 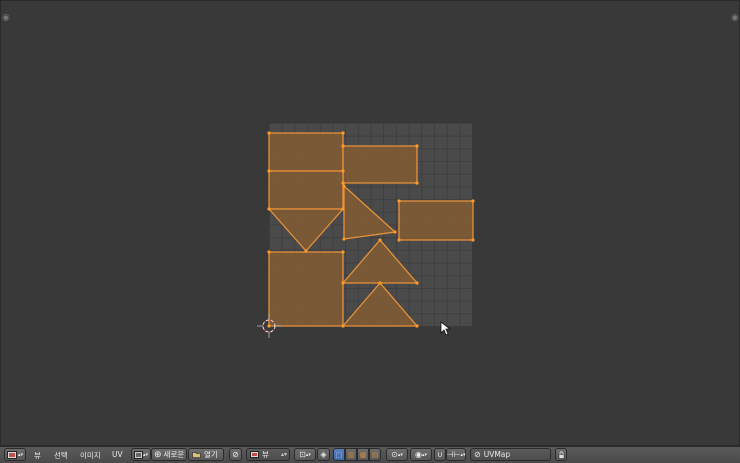 I want to click on uv-map-select: ⊘ UVMap, so click(x=510, y=454).